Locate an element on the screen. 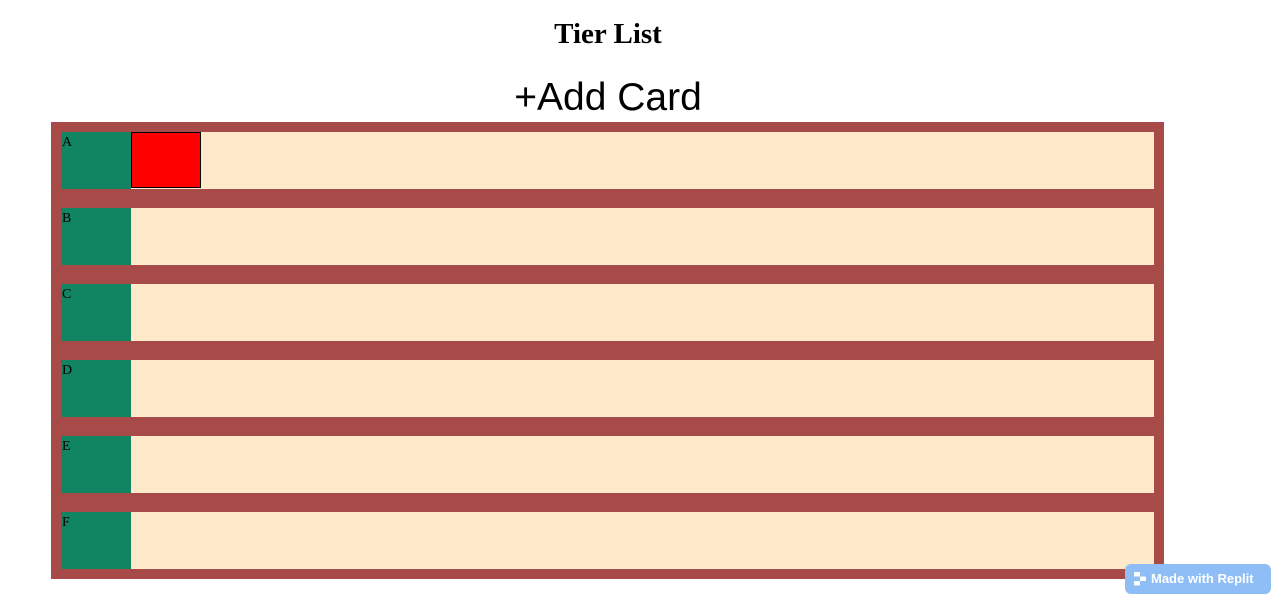  tier-label-d: D is located at coordinates (96, 388).